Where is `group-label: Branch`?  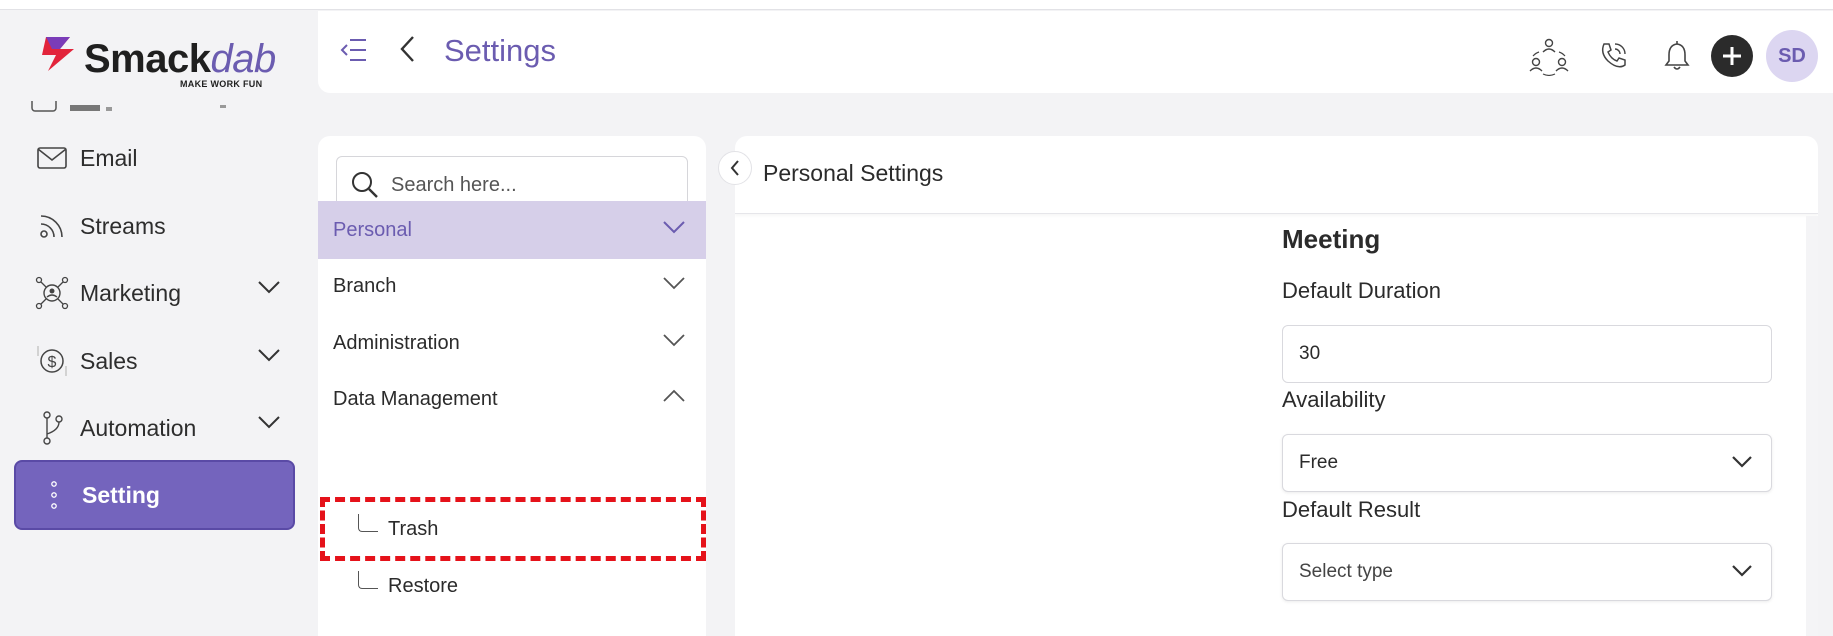 group-label: Branch is located at coordinates (365, 285).